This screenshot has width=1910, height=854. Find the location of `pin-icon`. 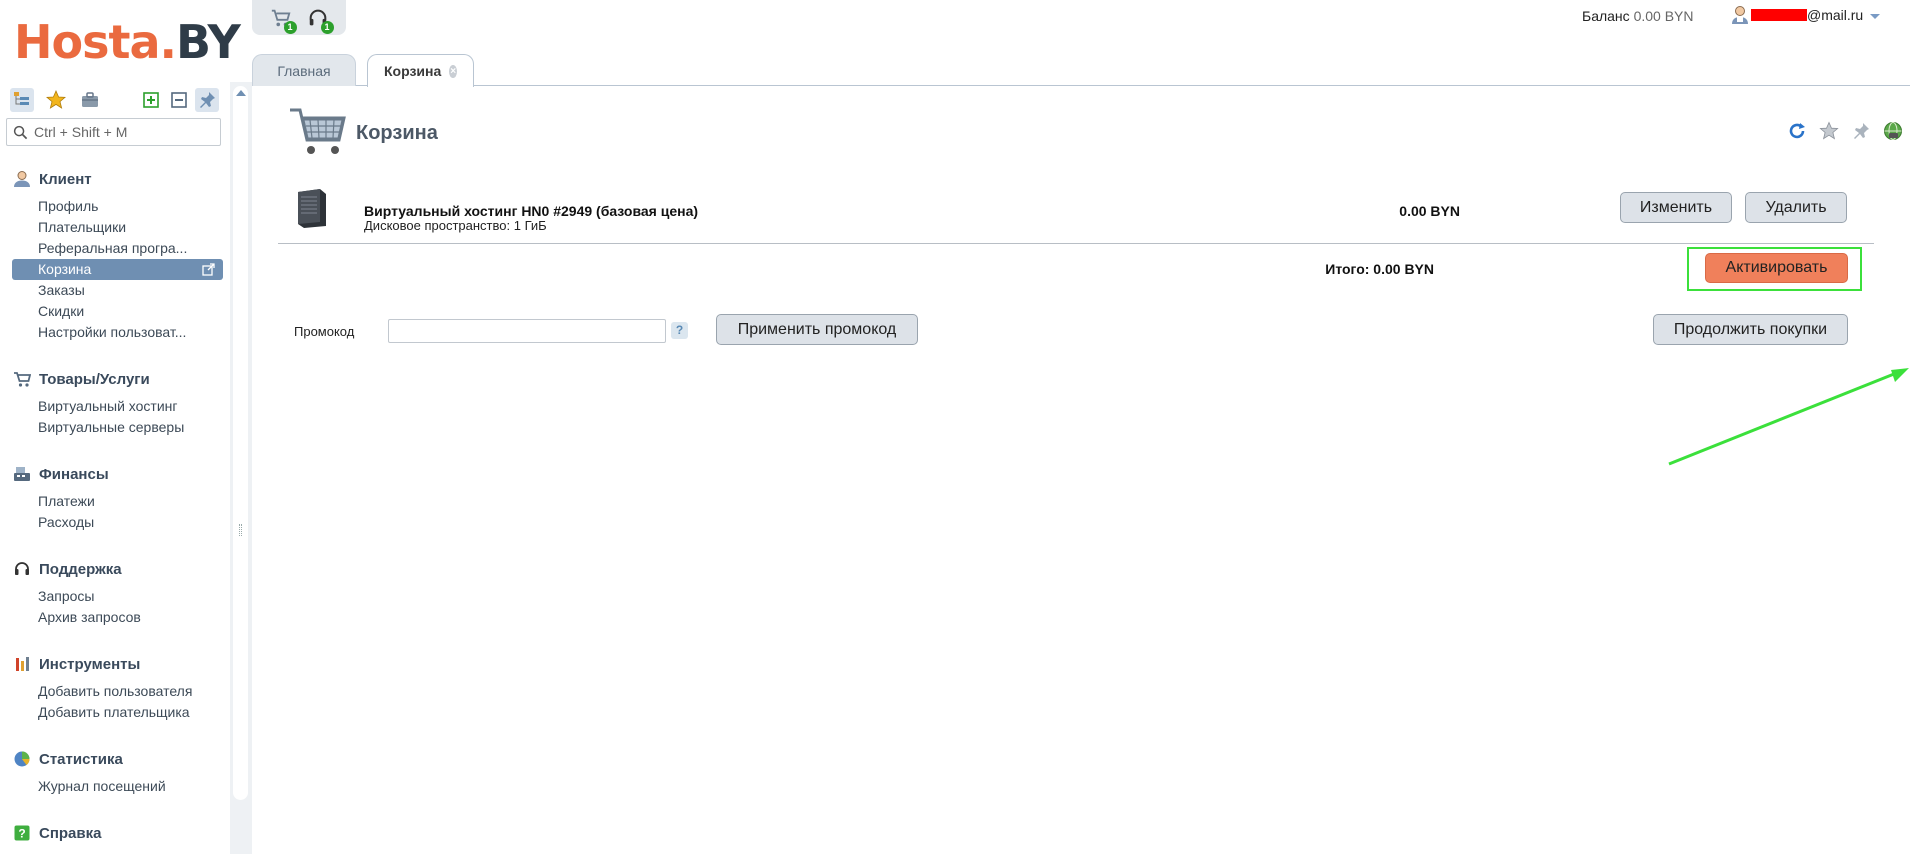

pin-icon is located at coordinates (207, 100).